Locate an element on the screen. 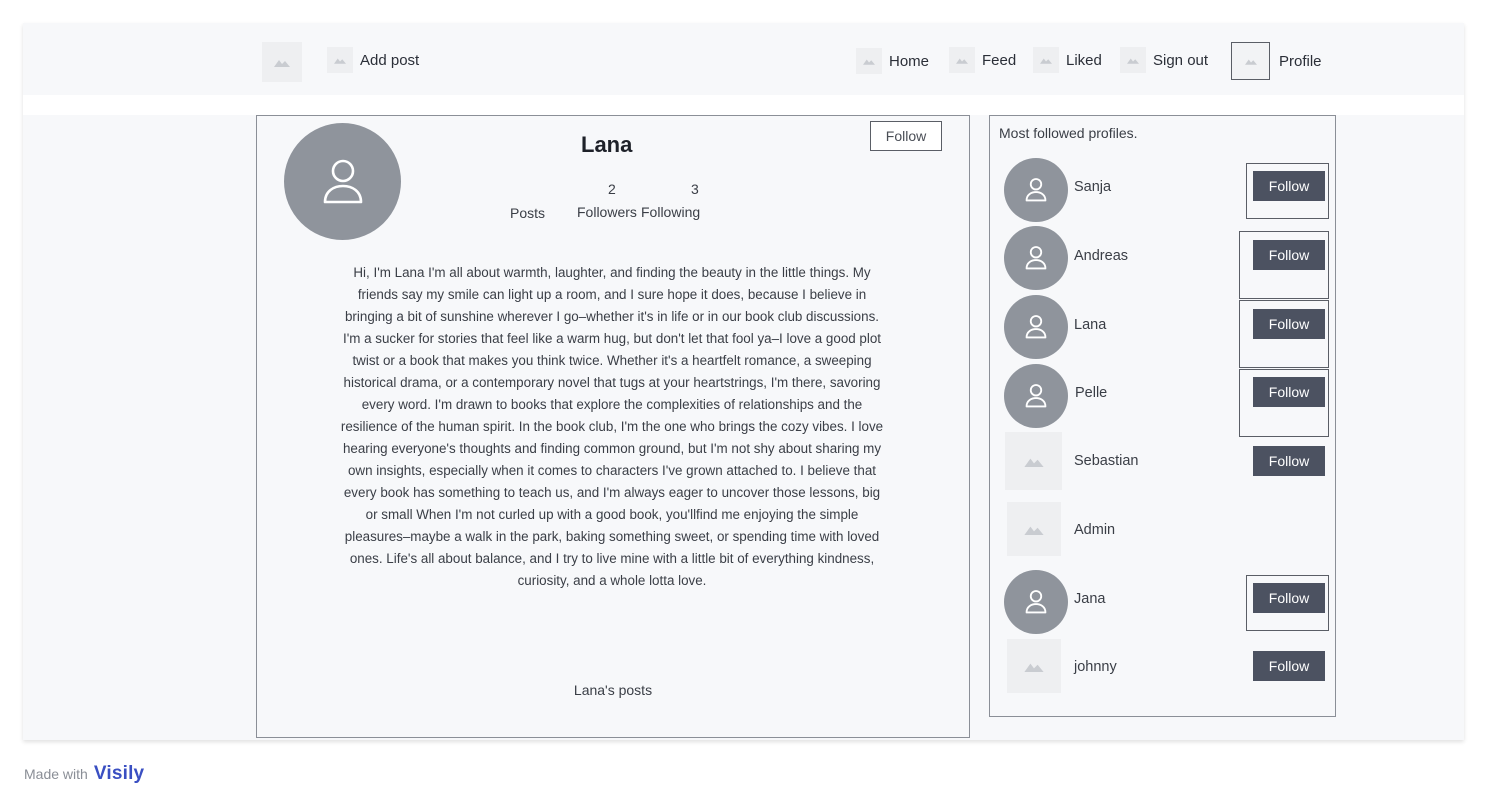 The height and width of the screenshot is (804, 1488). nav-profile-label: Profile is located at coordinates (1300, 61).